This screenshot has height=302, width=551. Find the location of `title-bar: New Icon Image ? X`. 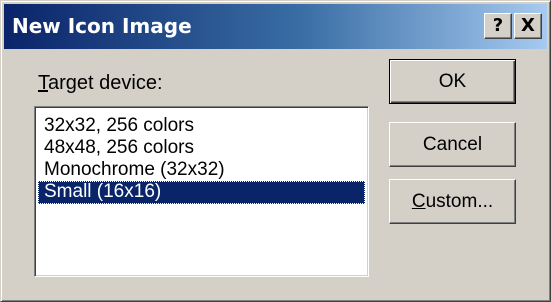

title-bar: New Icon Image ? X is located at coordinates (275, 26).